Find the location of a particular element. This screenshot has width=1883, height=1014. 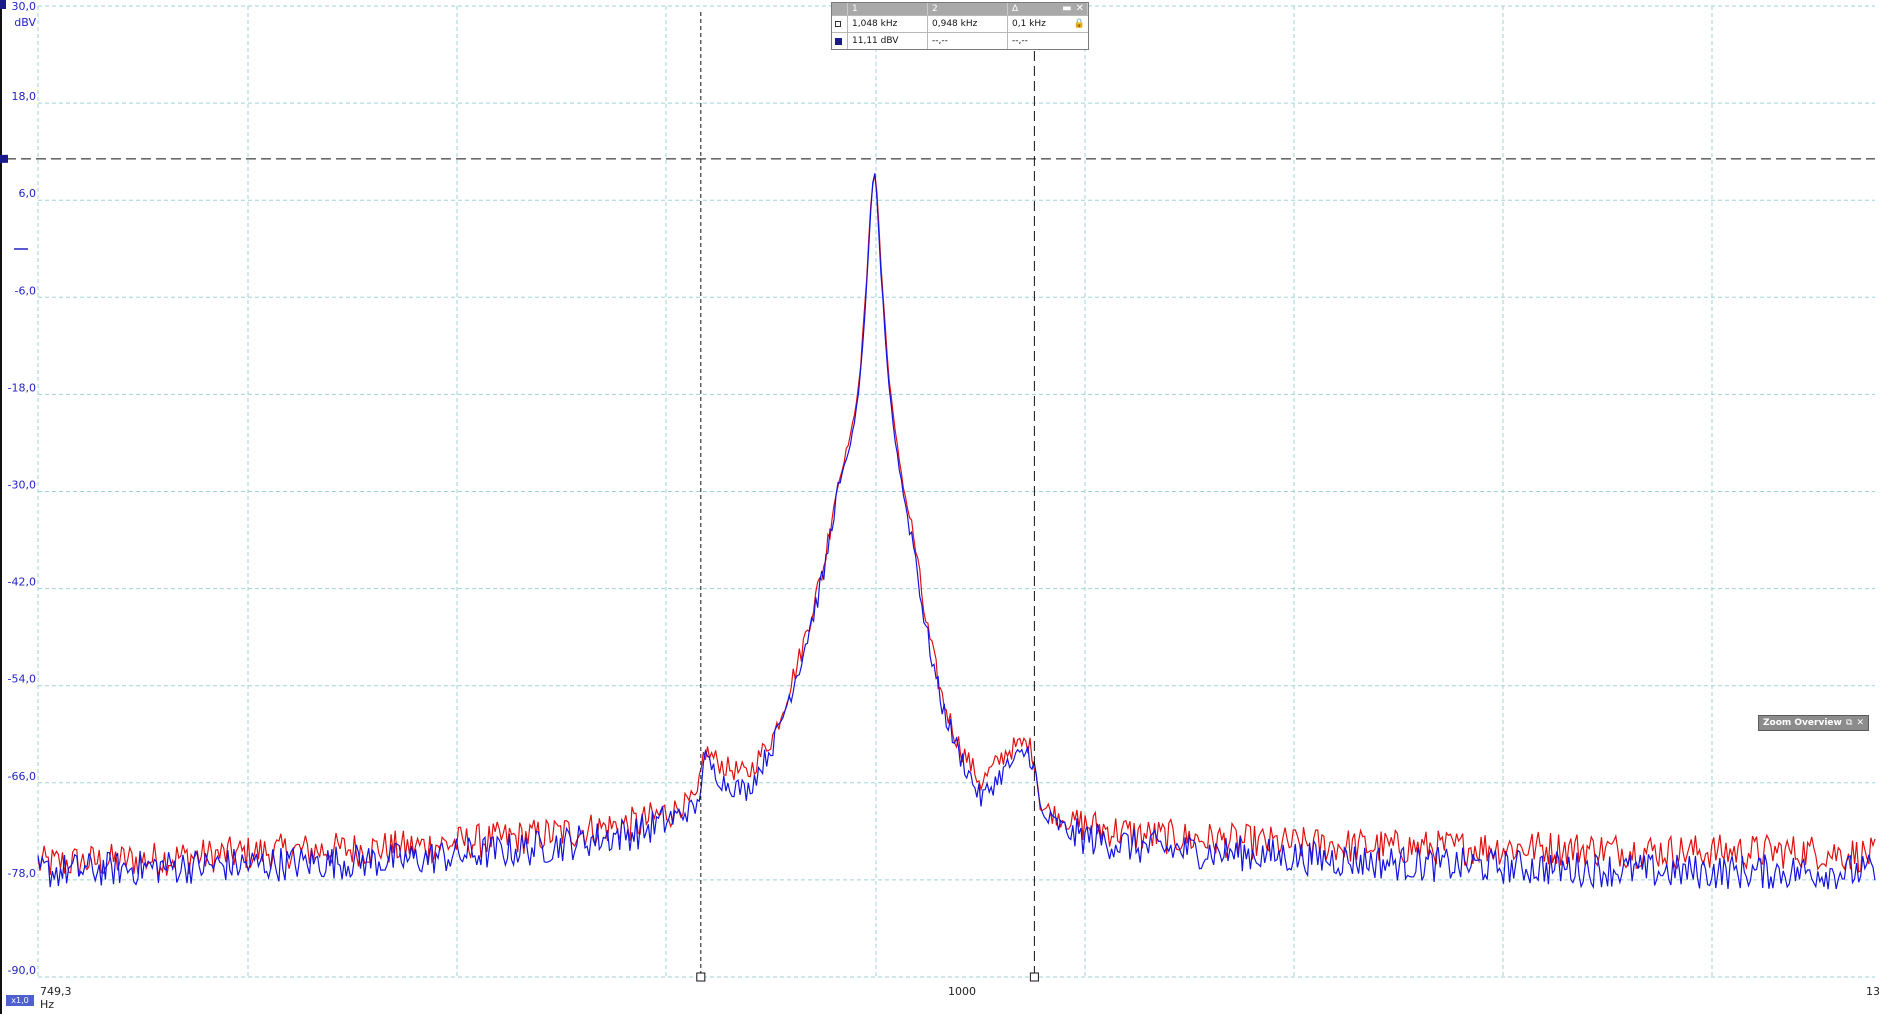

restore-window-icon: ⧉ is located at coordinates (1849, 723).